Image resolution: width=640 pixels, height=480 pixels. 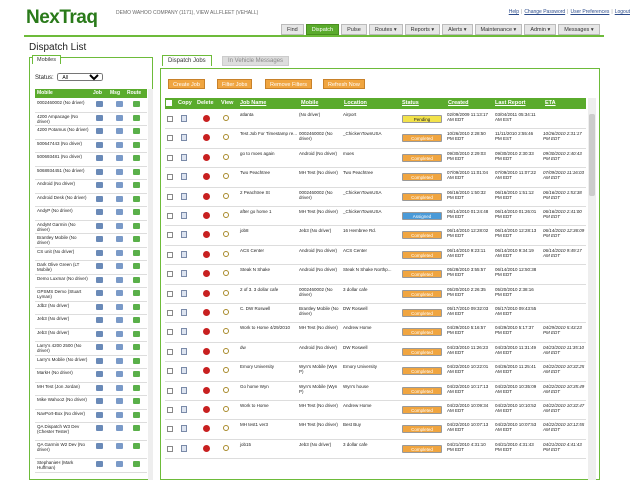 I want to click on status-select: All, so click(x=80, y=77).